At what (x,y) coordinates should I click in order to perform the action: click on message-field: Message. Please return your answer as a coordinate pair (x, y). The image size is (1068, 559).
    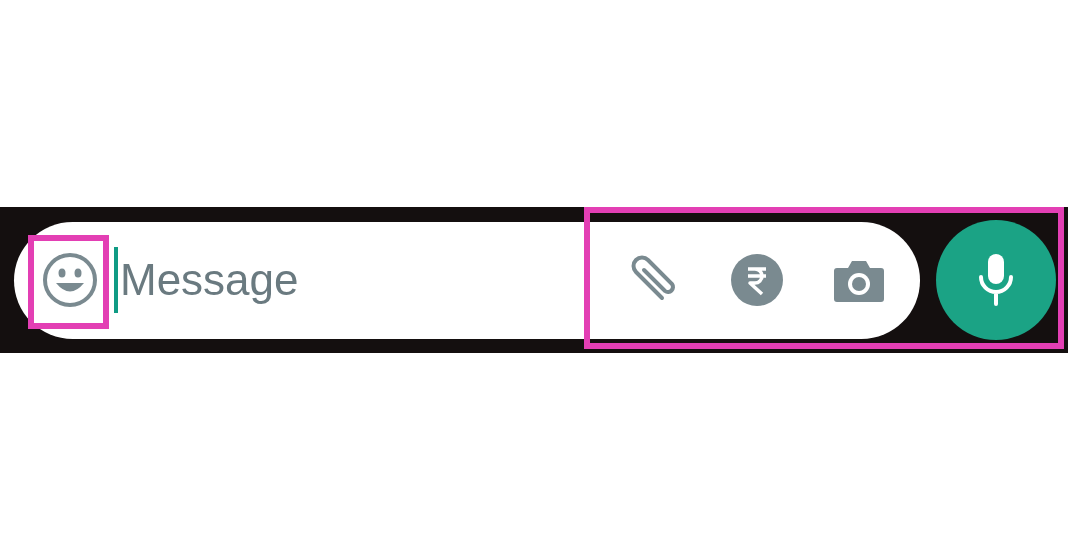
    Looking at the image, I should click on (248, 280).